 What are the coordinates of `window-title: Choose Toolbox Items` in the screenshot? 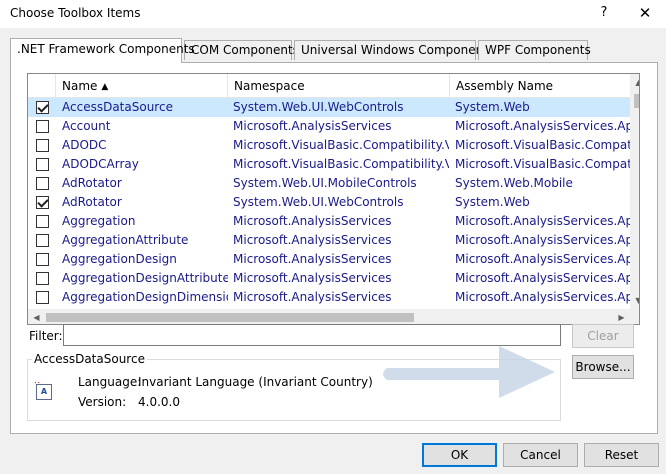 It's located at (75, 13).